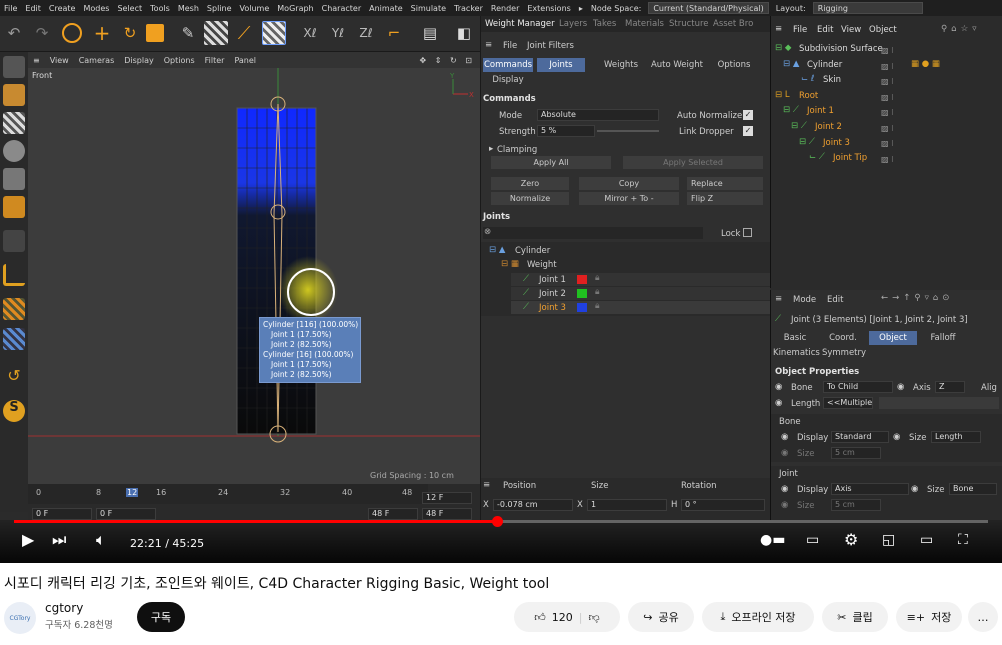  Describe the element at coordinates (42, 33) in the screenshot. I see `redo-icon: ↷` at that location.